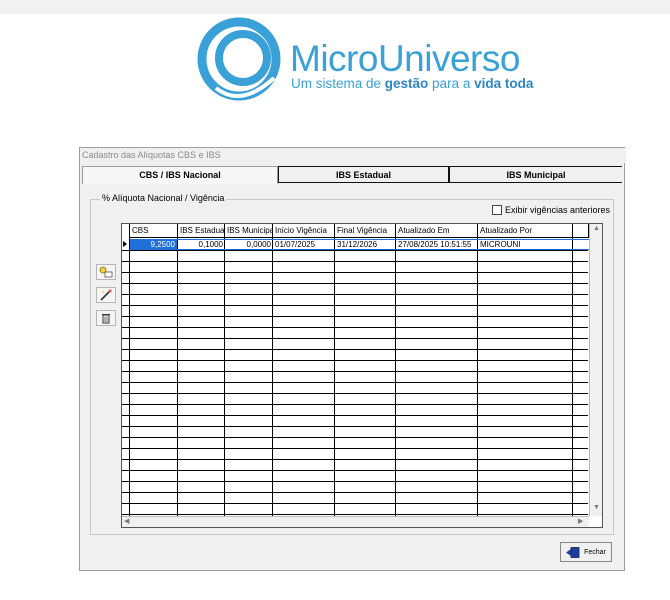 Image resolution: width=670 pixels, height=600 pixels. I want to click on row-indicator-column, so click(126, 375).